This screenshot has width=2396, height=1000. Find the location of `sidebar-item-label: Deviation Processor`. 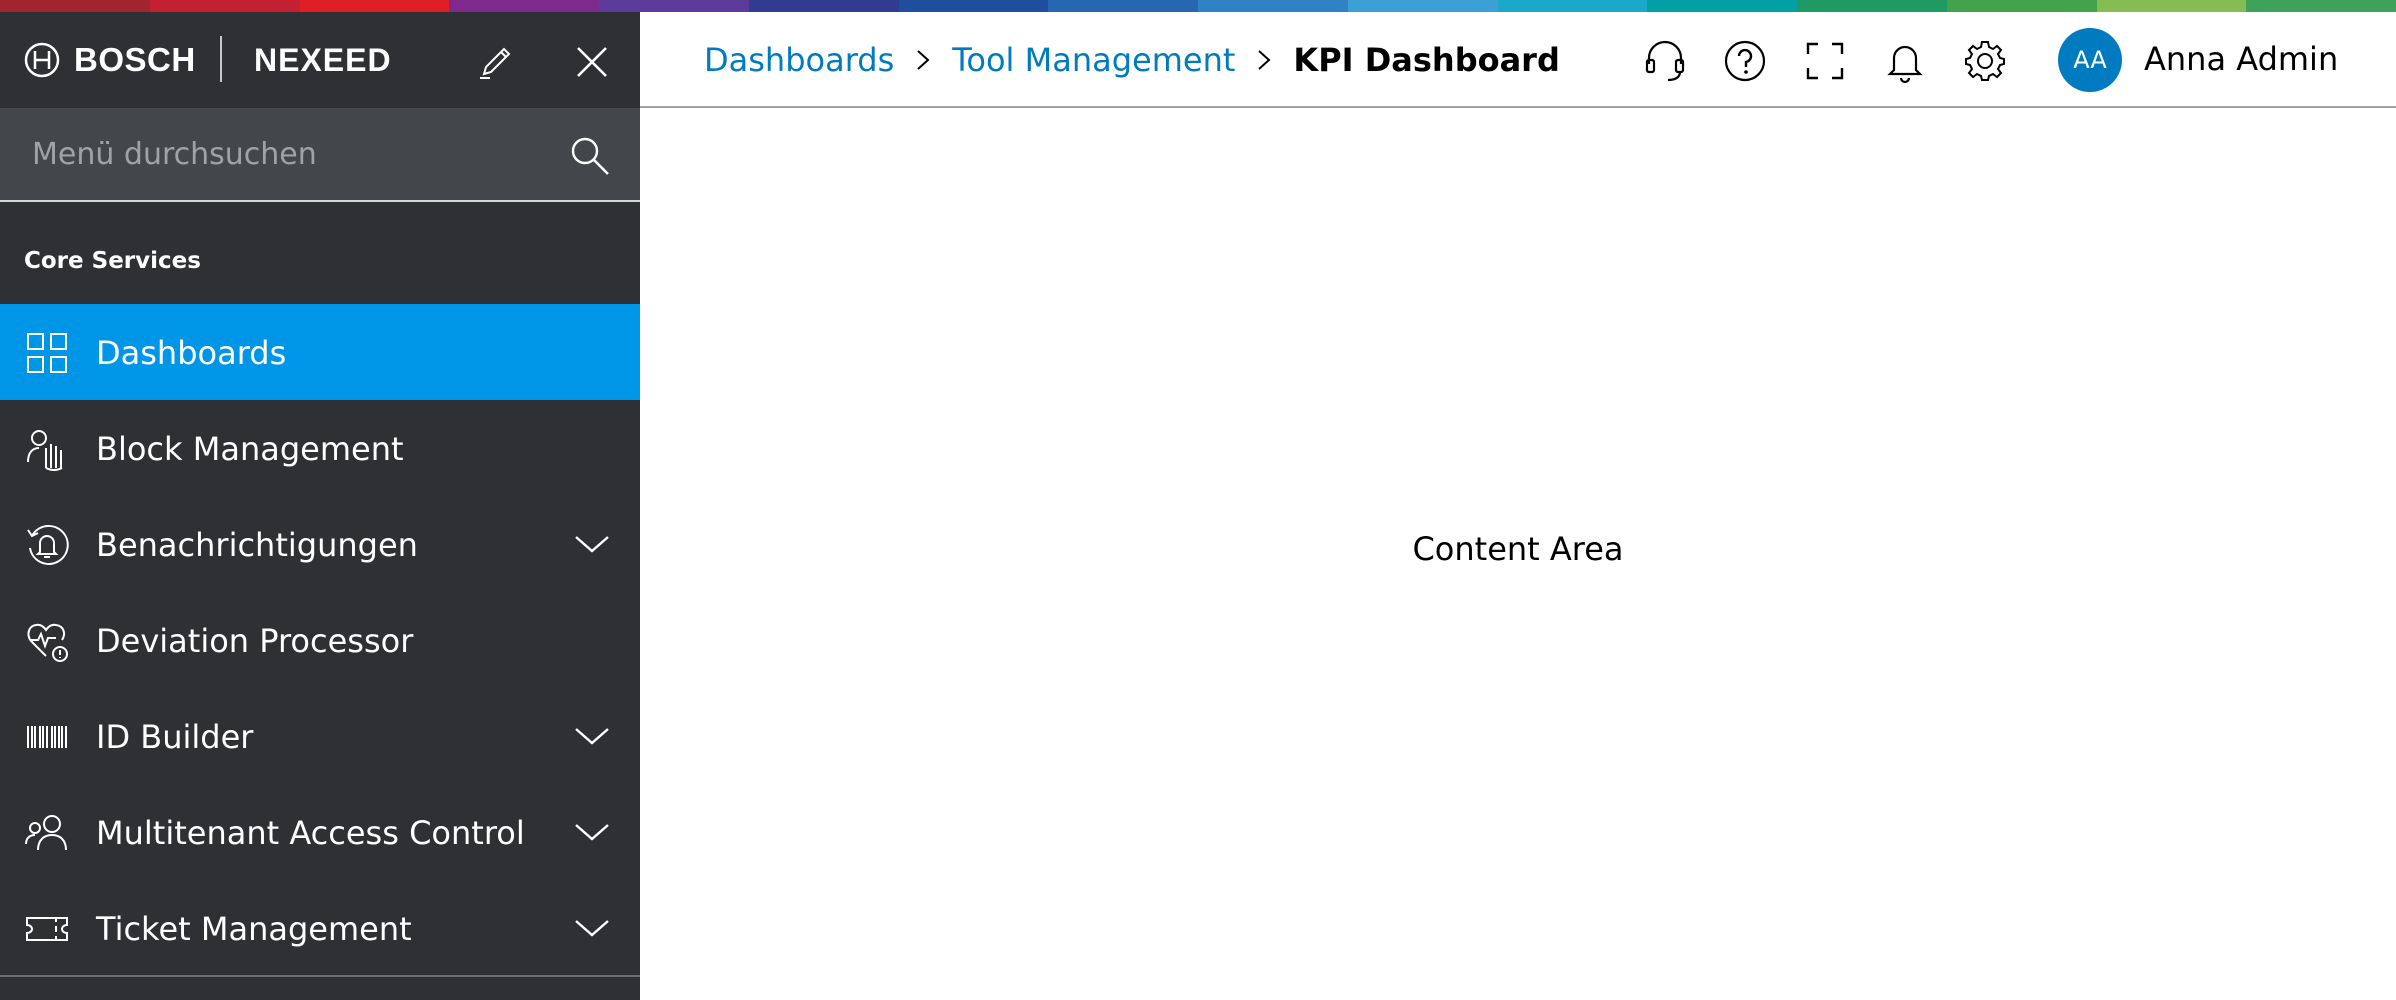

sidebar-item-label: Deviation Processor is located at coordinates (255, 641).